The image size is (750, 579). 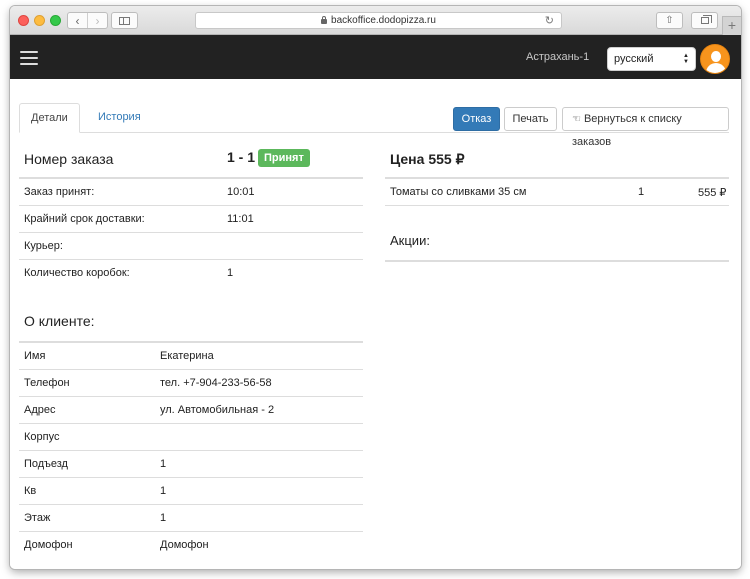 What do you see at coordinates (641, 192) in the screenshot?
I see `item-quantity: 1` at bounding box center [641, 192].